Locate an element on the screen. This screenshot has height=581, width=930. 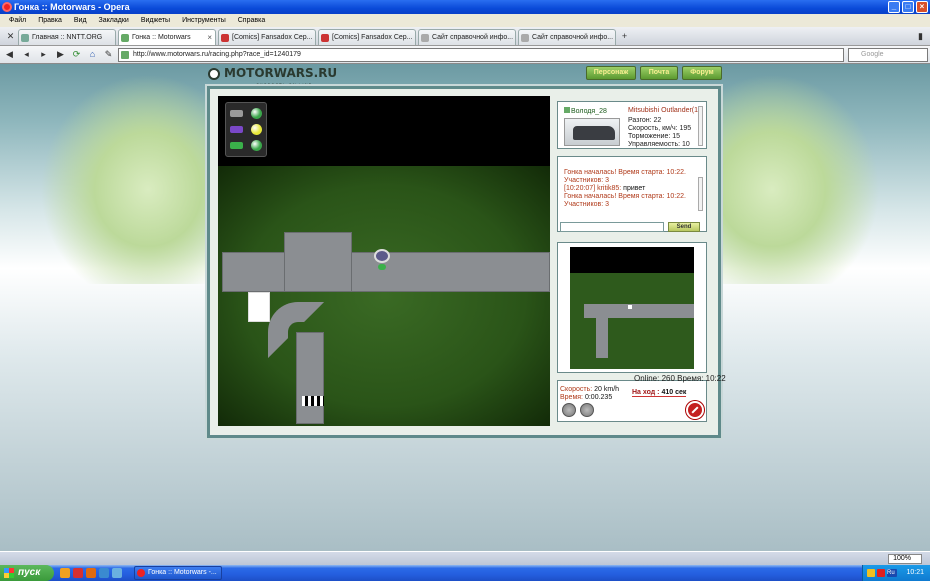
chat-input is located at coordinates (612, 227).